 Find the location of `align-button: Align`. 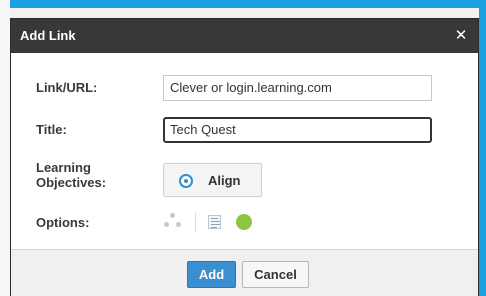

align-button: Align is located at coordinates (212, 180).